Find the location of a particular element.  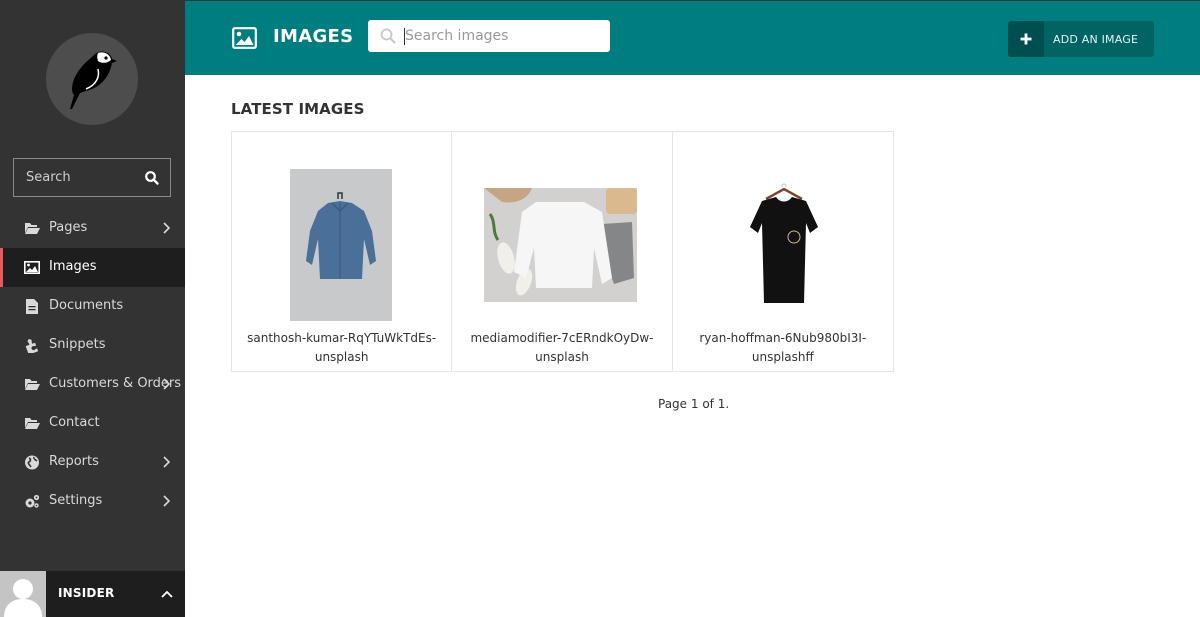

avatar is located at coordinates (23, 594).